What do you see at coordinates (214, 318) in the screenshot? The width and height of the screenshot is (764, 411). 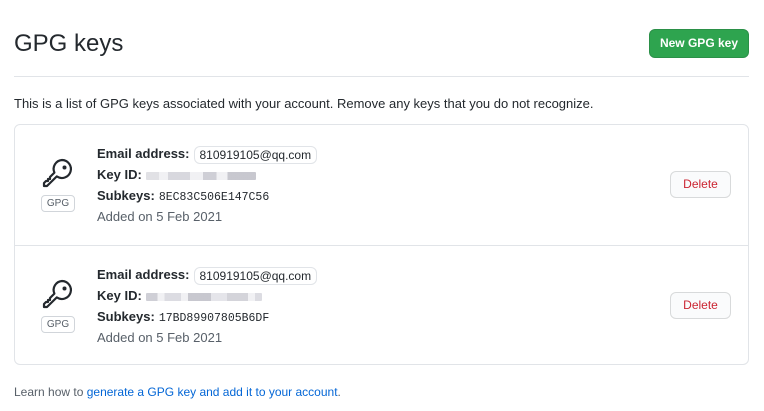 I see `subkeys-value: 17BD89907805B6DF` at bounding box center [214, 318].